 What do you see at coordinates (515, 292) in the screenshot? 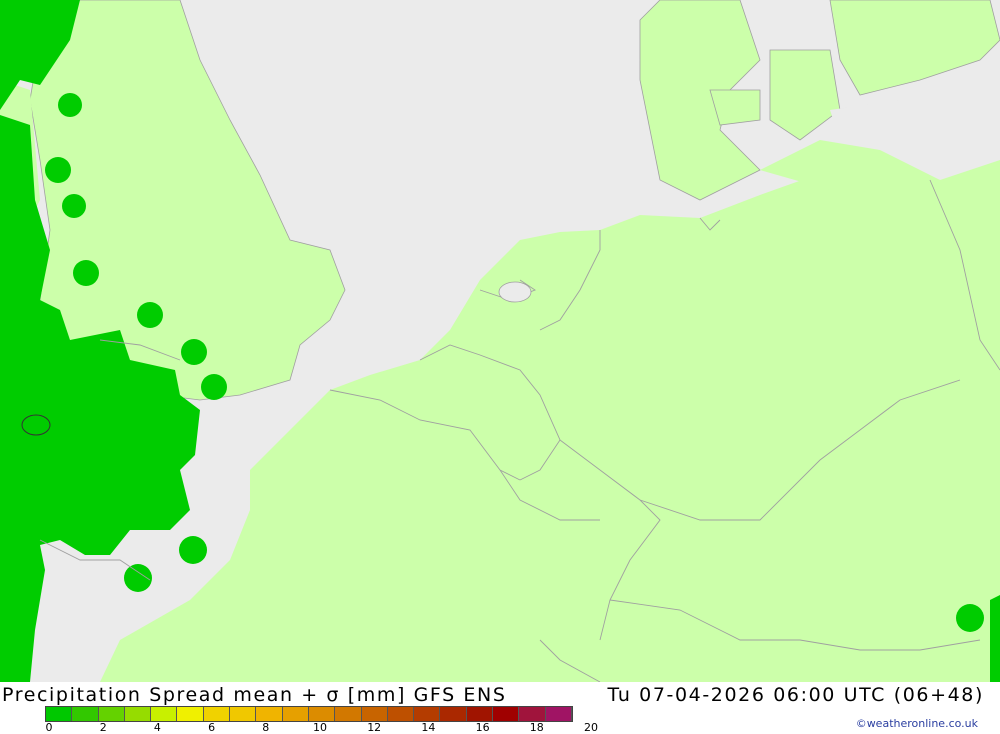
I see `ijsselmeer` at bounding box center [515, 292].